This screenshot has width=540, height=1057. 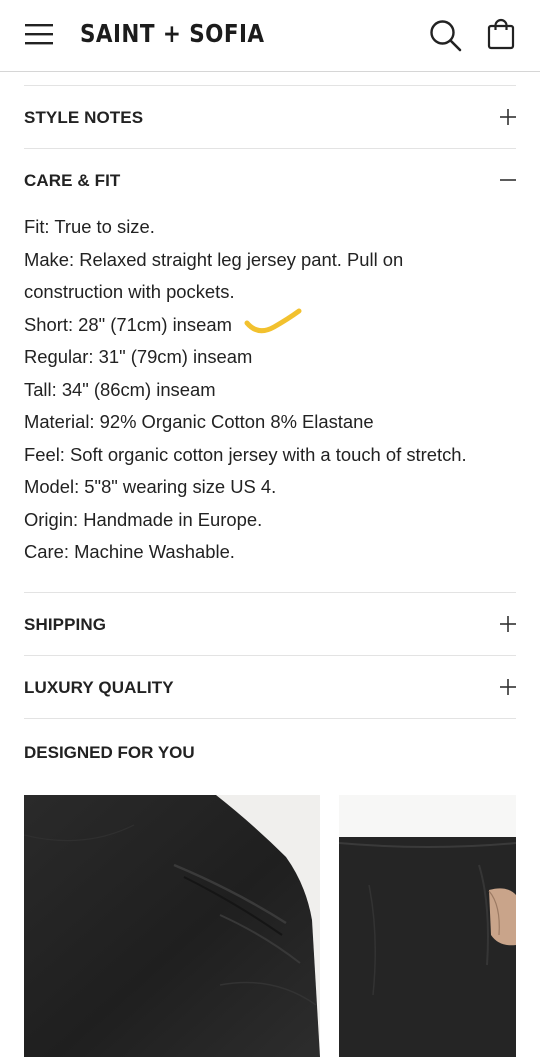 What do you see at coordinates (143, 519) in the screenshot?
I see `care-line-origin: Origin: Handmade in Europe.` at bounding box center [143, 519].